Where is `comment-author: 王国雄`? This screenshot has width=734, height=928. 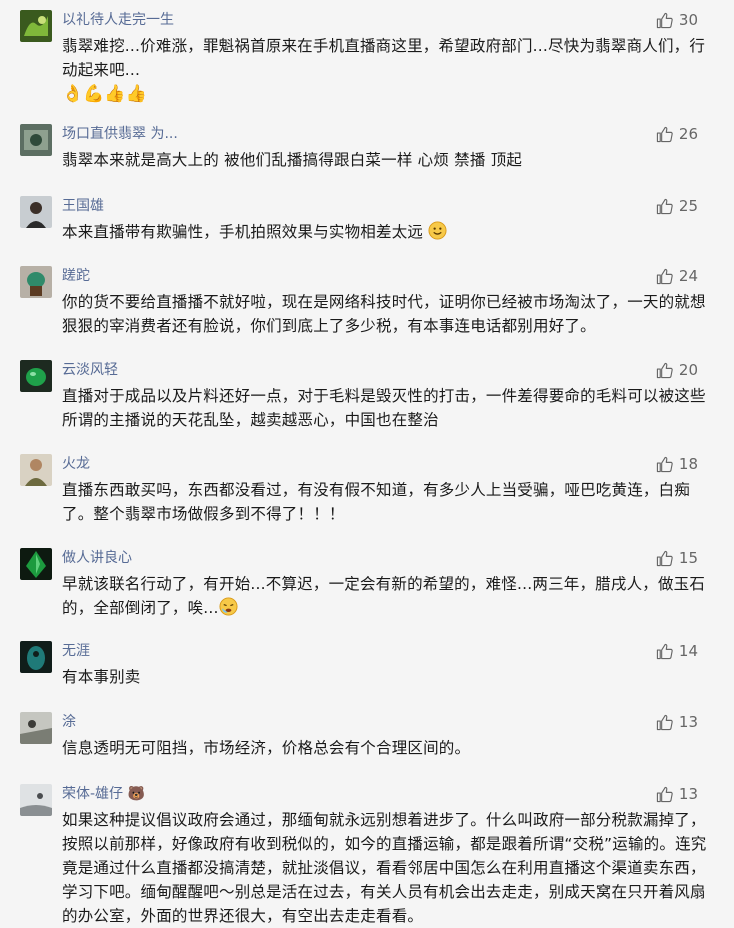 comment-author: 王国雄 is located at coordinates (386, 206).